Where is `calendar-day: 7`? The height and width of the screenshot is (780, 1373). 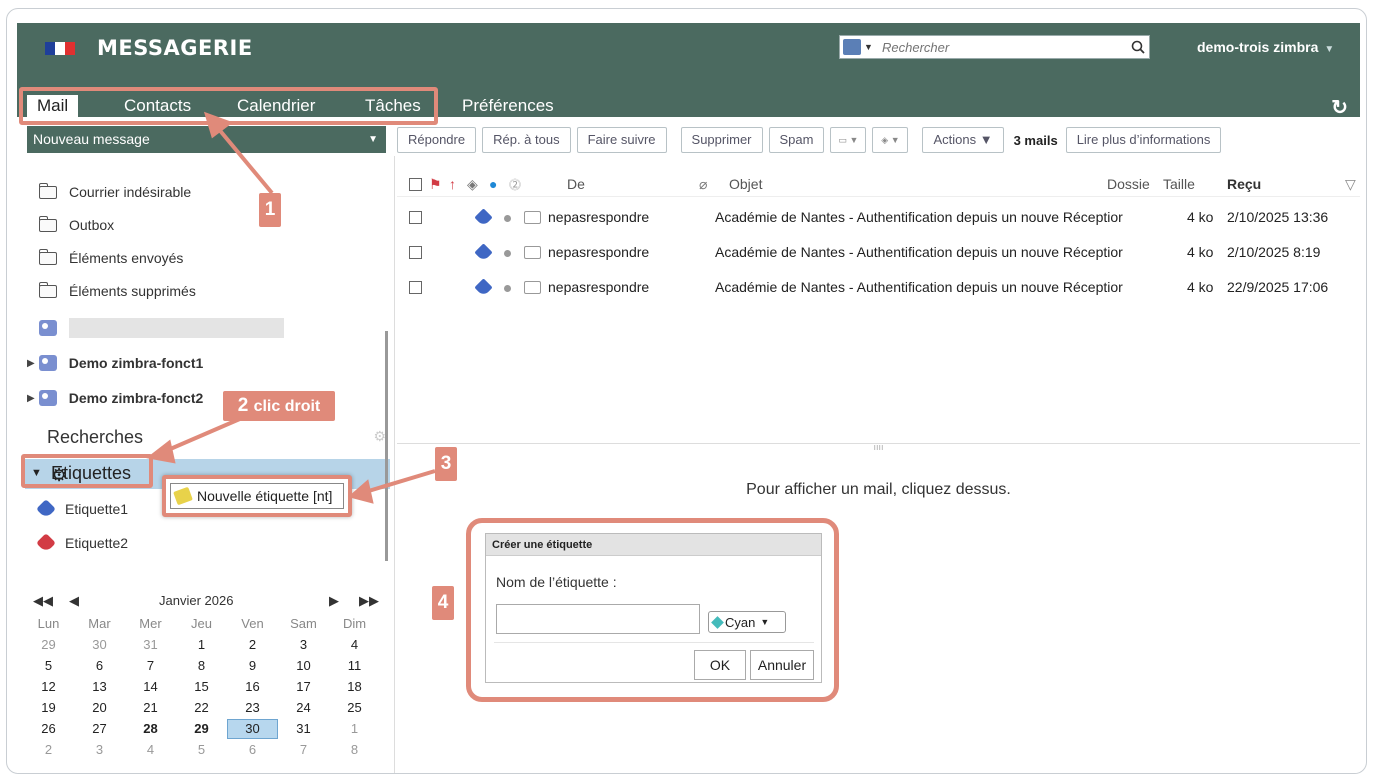
calendar-day: 7 is located at coordinates (150, 665).